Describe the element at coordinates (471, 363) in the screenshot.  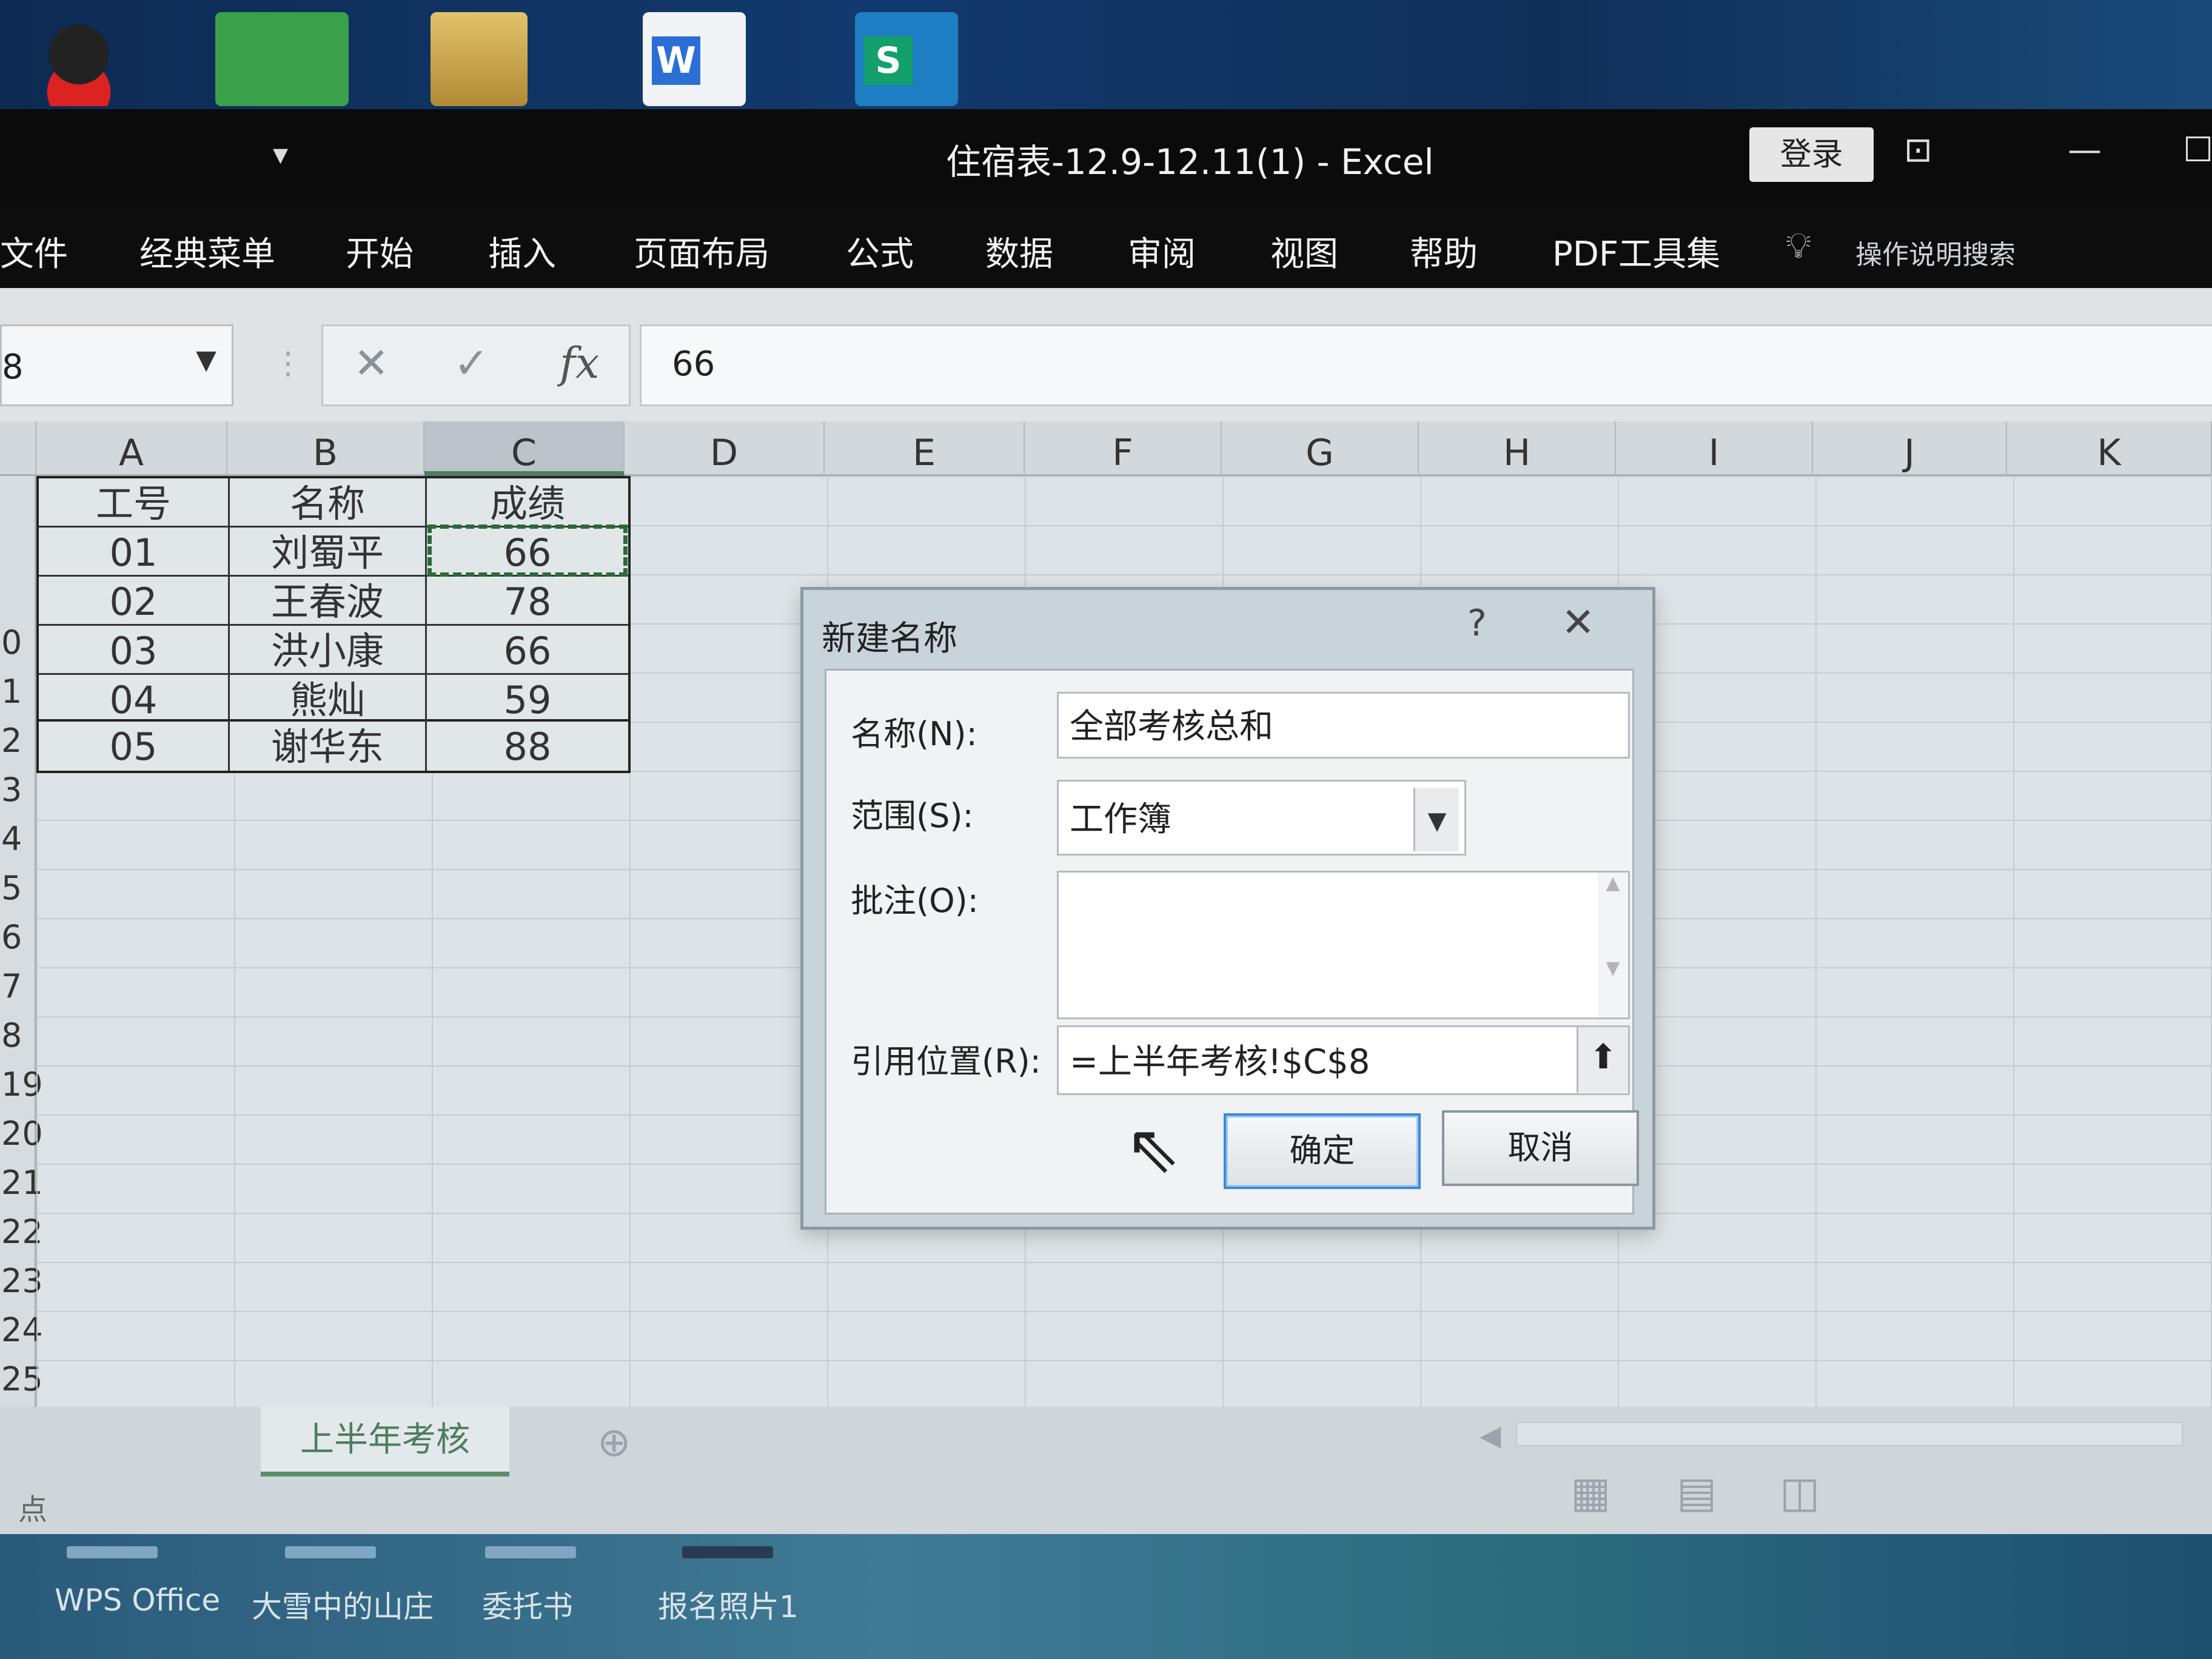
I see `confirm-icon: ✓` at that location.